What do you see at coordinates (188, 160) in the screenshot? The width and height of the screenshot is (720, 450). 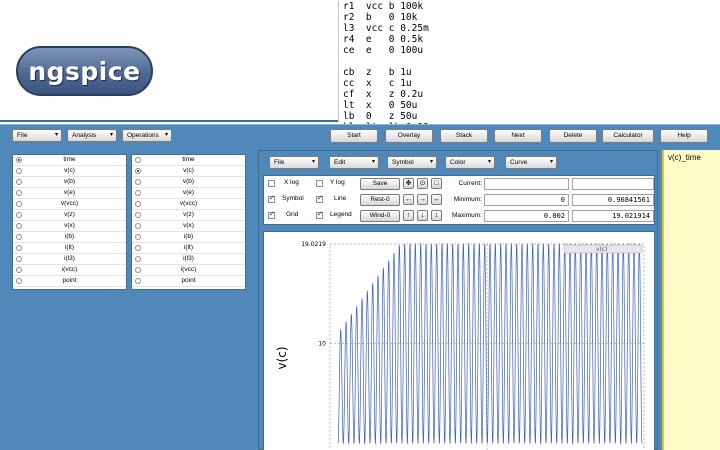 I see `y-vector-item: time` at bounding box center [188, 160].